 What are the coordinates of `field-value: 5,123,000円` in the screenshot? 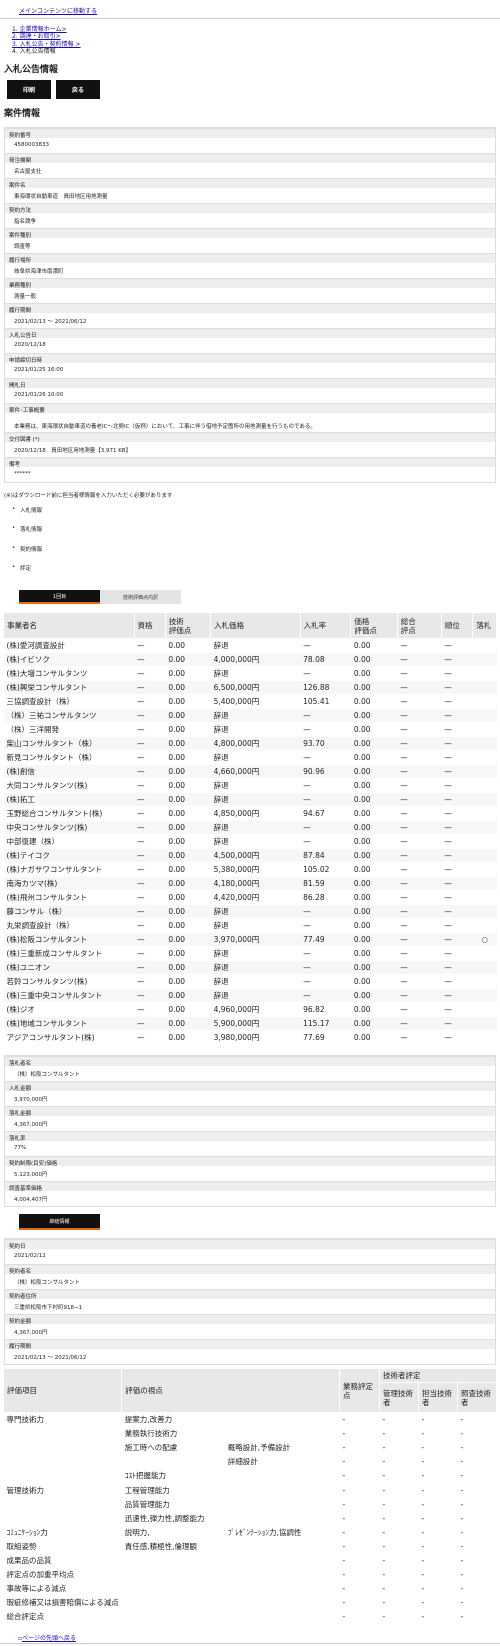 It's located at (31, 1175).